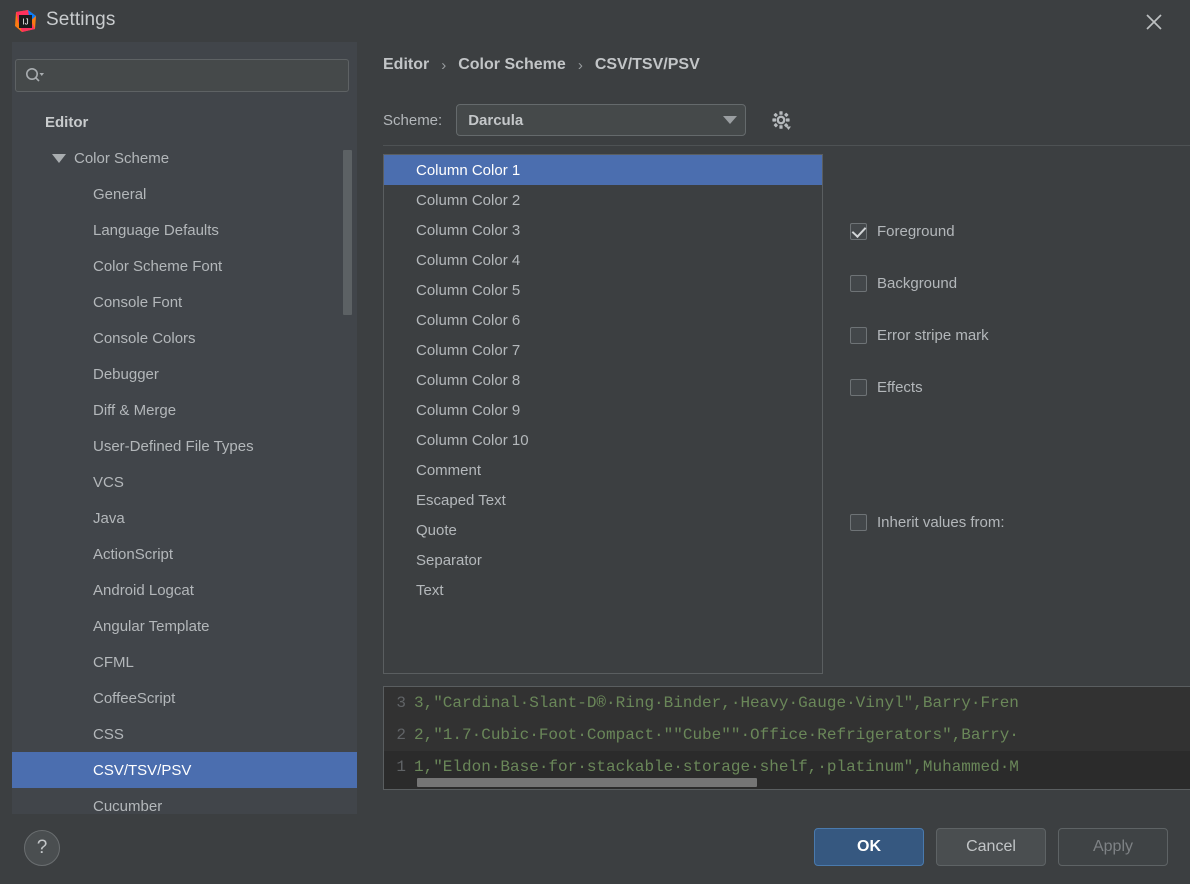  Describe the element at coordinates (128, 806) in the screenshot. I see `sidebar-item-label: Cucumber` at that location.